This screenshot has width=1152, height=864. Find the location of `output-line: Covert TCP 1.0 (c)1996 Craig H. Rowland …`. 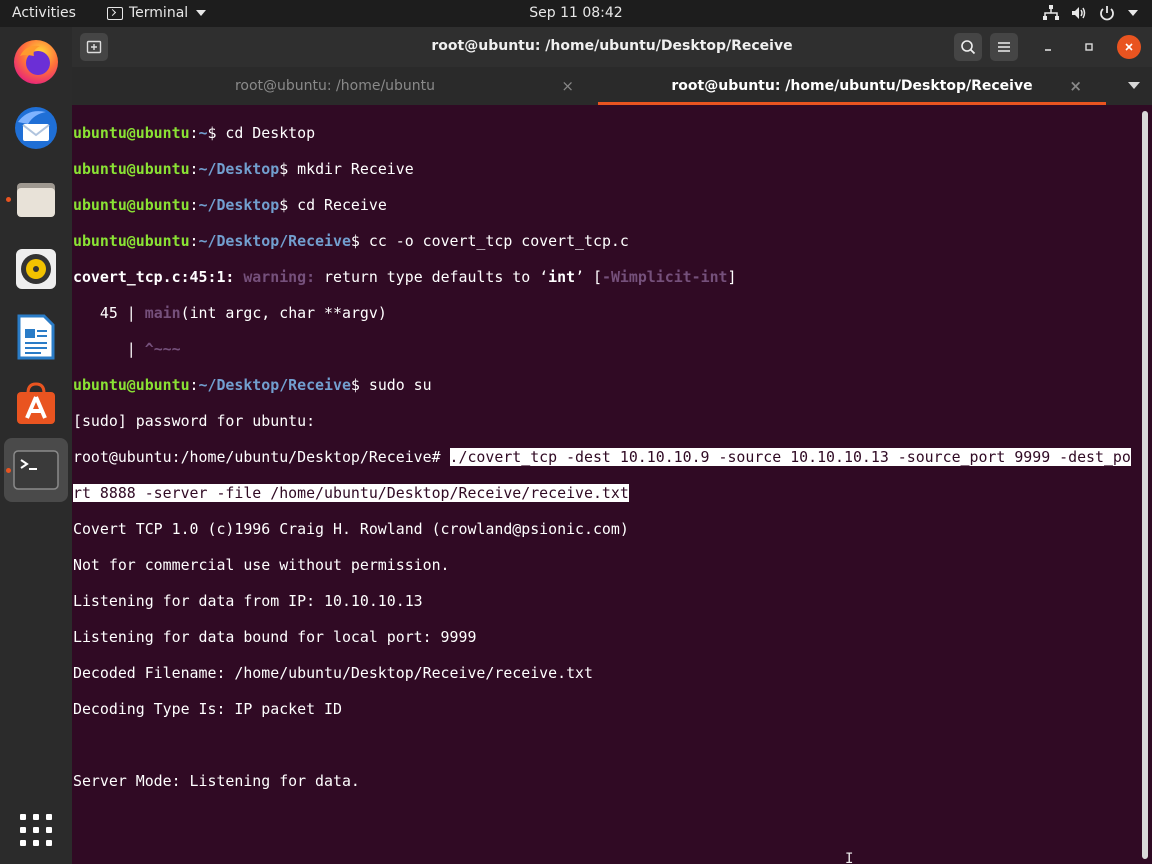

output-line: Covert TCP 1.0 (c)1996 Craig H. Rowland … is located at coordinates (351, 529).